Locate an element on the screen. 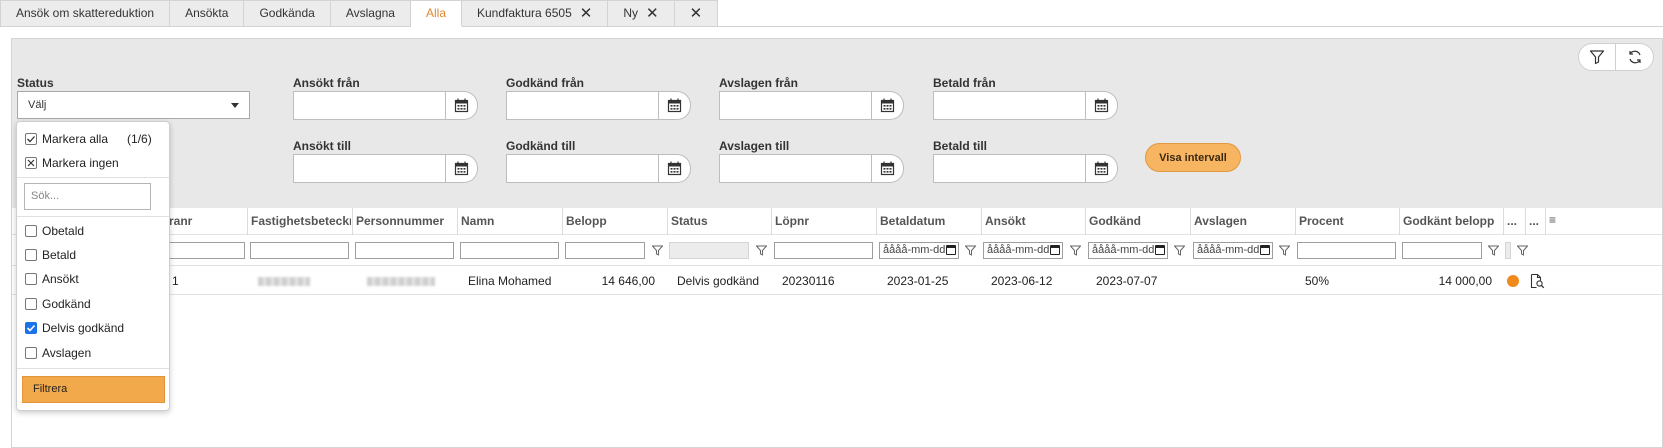 This screenshot has width=1663, height=448. chevron-down-icon is located at coordinates (235, 105).